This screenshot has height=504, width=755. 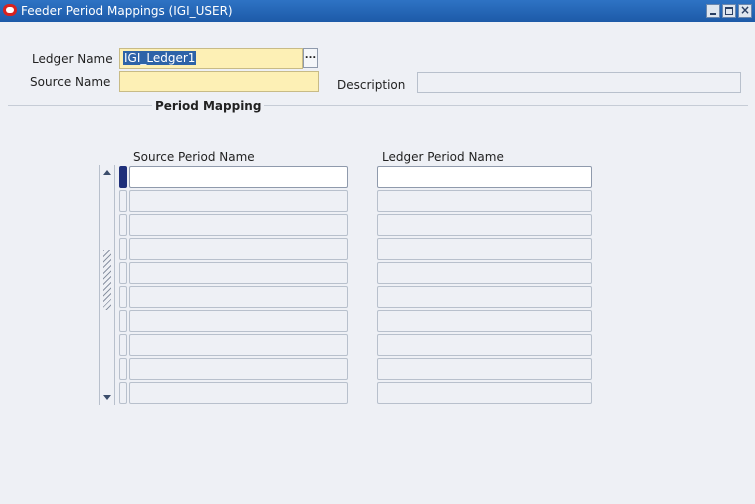 I want to click on vertical-scrollbar, so click(x=107, y=285).